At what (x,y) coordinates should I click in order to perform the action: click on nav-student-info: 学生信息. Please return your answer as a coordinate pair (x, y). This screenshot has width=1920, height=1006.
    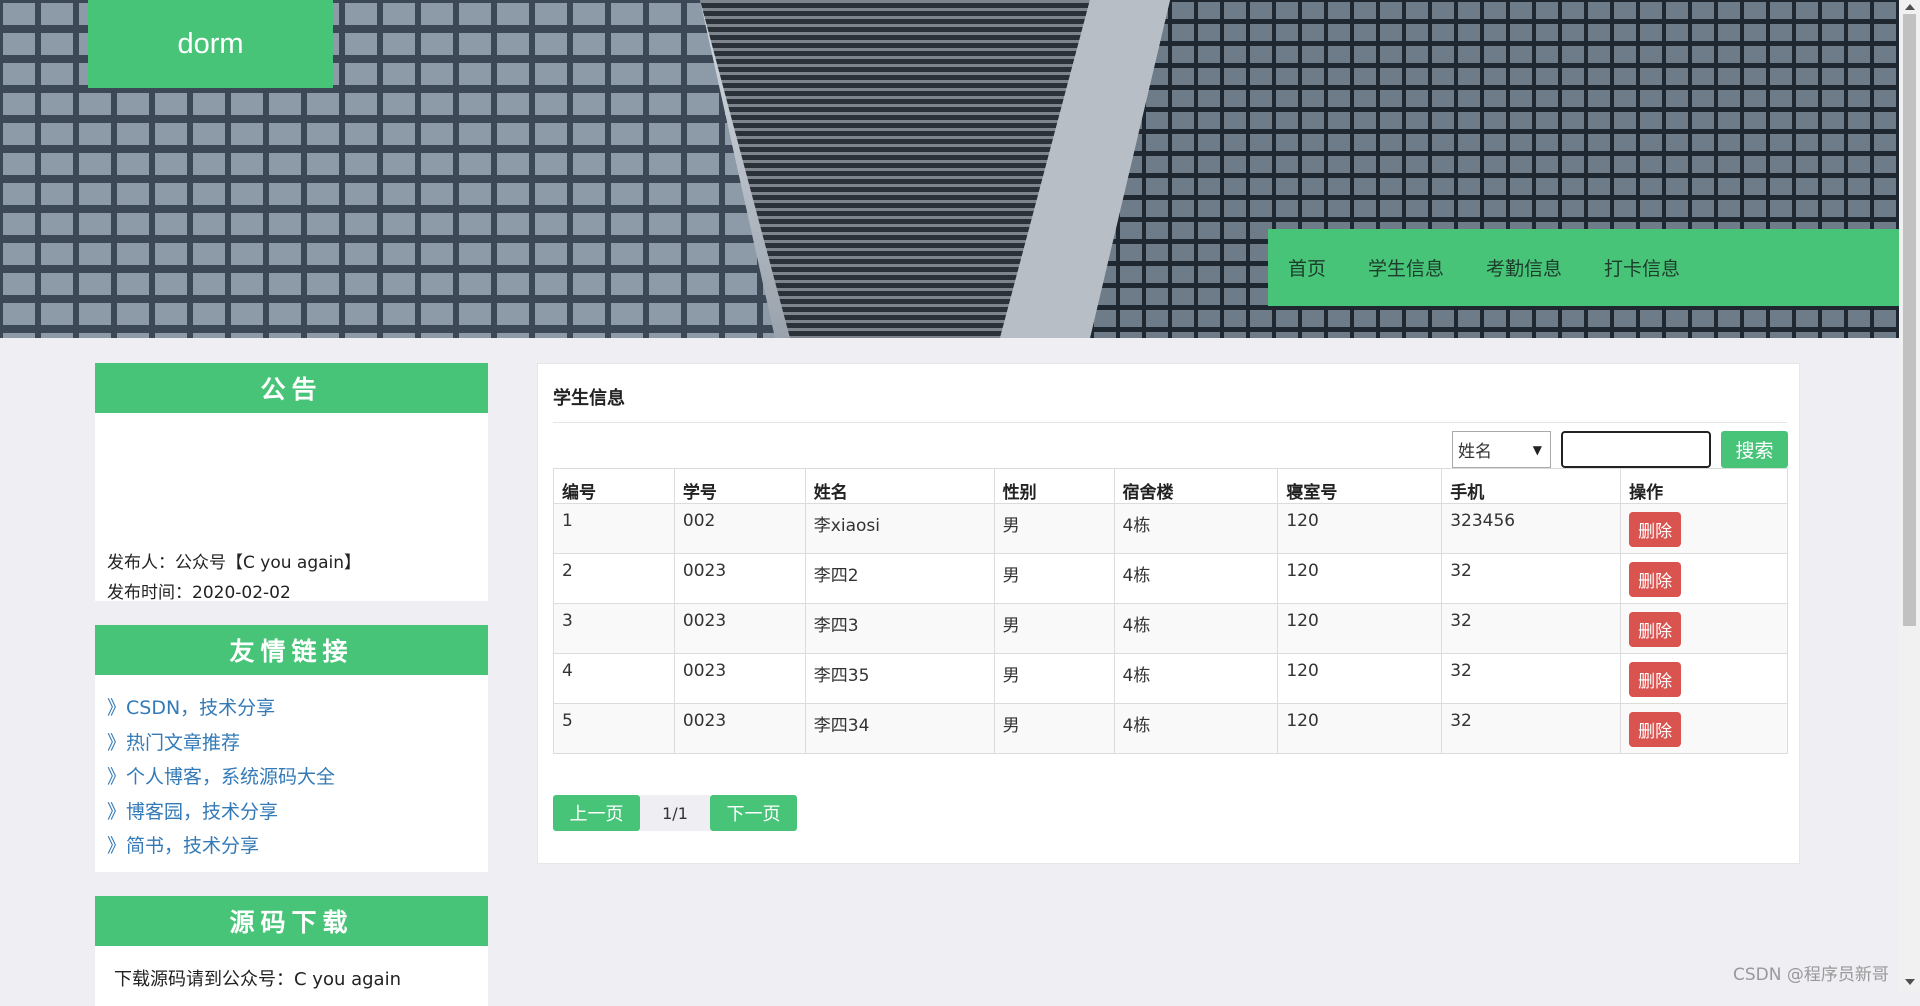
    Looking at the image, I should click on (1406, 267).